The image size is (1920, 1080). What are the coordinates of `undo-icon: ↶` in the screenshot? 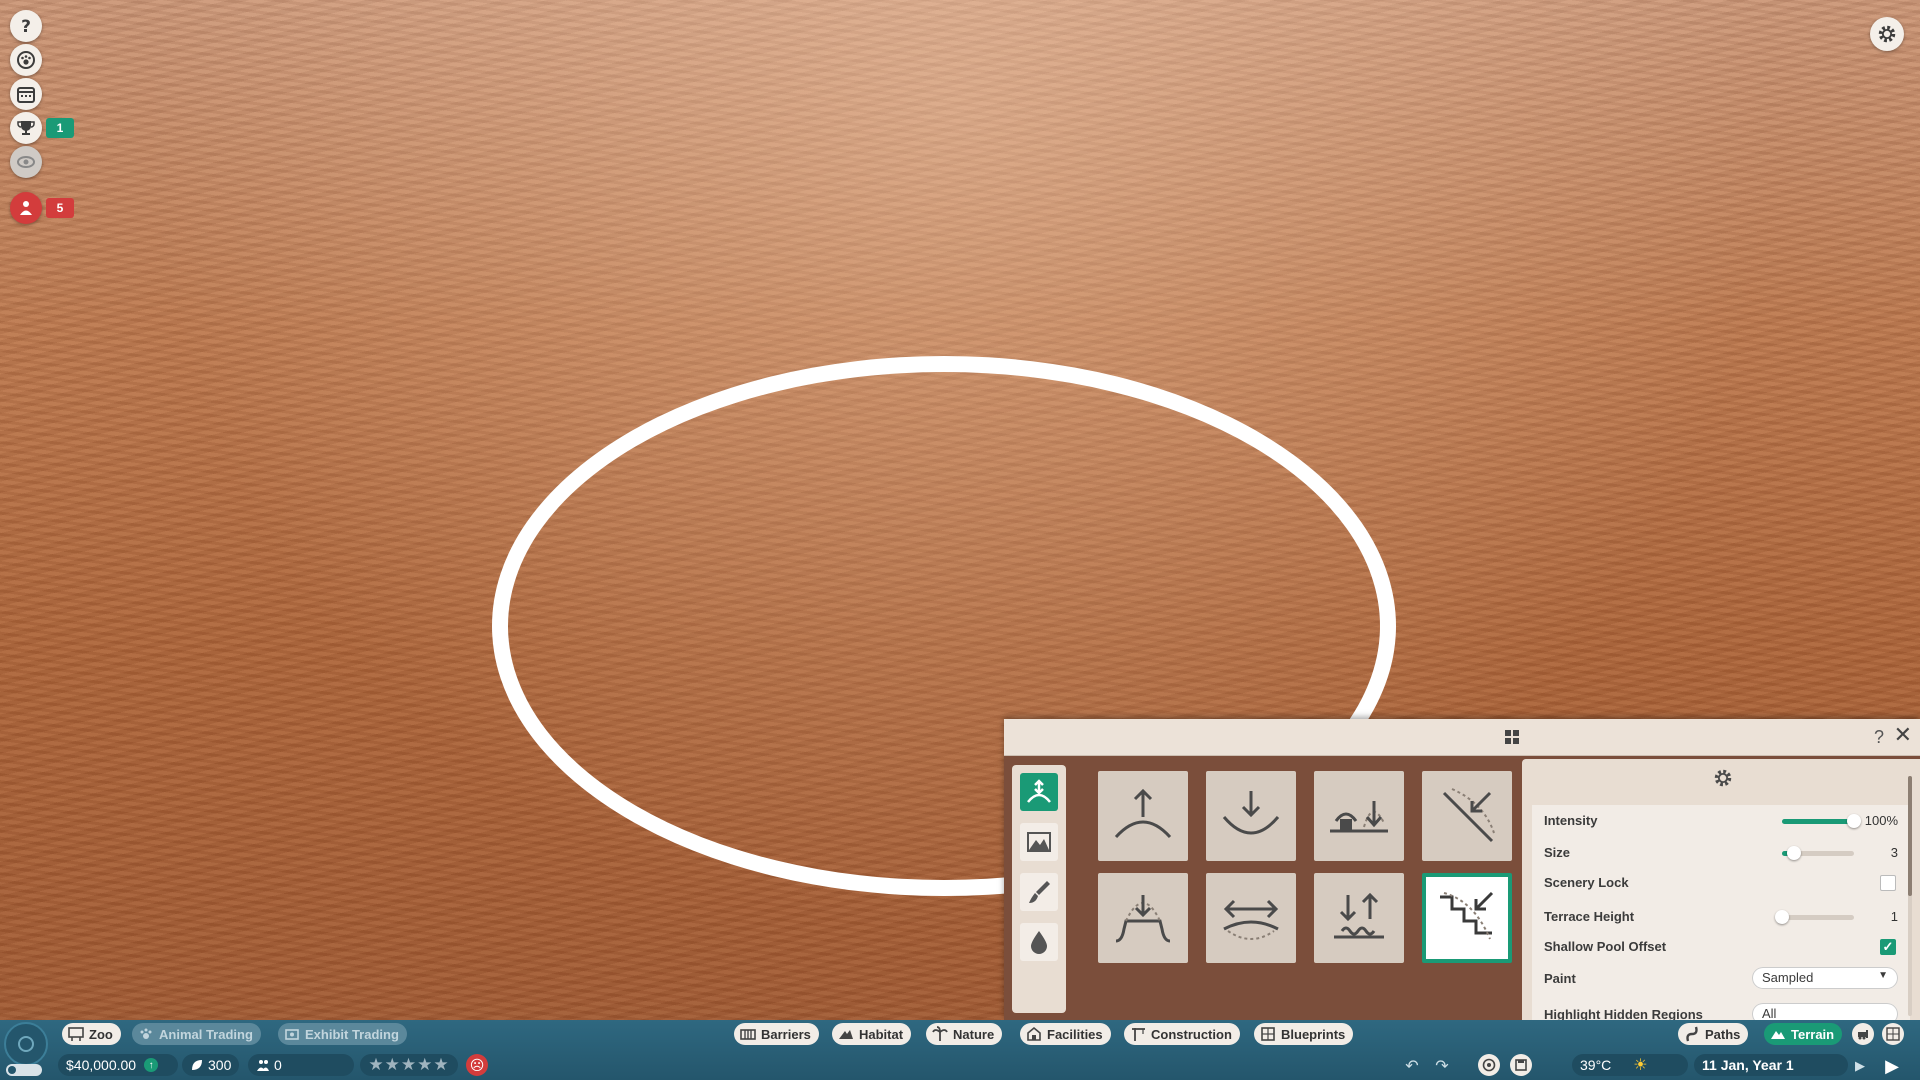 It's located at (1412, 1066).